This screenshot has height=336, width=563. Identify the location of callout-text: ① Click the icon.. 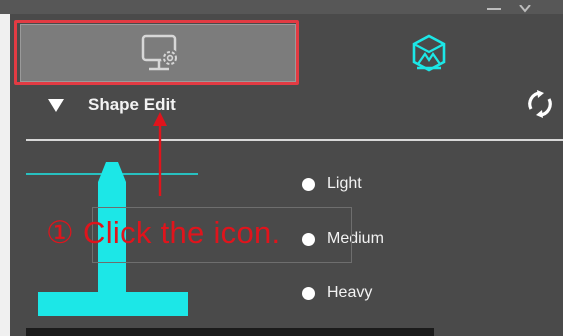
(163, 232).